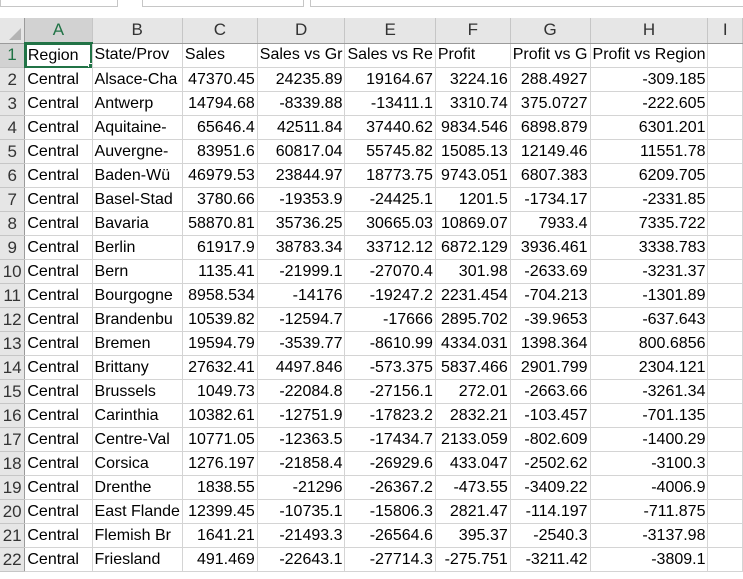  I want to click on cell-g10: -2633.69, so click(550, 271).